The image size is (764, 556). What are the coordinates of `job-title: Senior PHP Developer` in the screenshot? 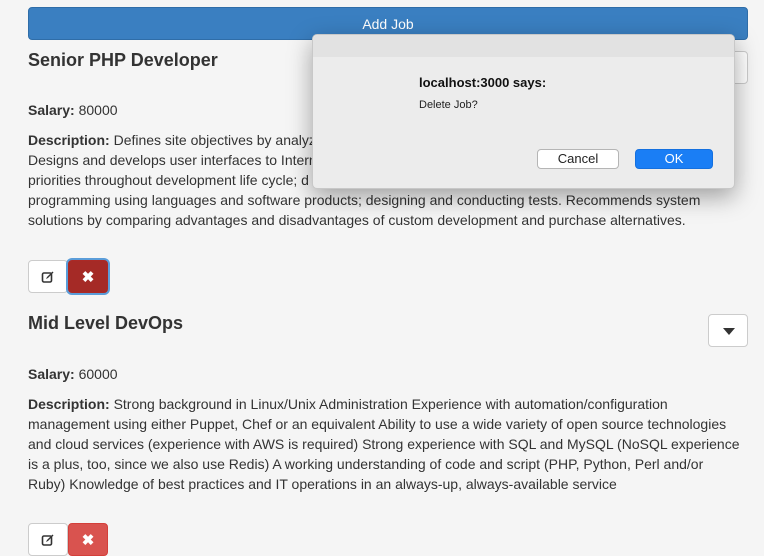 It's located at (123, 60).